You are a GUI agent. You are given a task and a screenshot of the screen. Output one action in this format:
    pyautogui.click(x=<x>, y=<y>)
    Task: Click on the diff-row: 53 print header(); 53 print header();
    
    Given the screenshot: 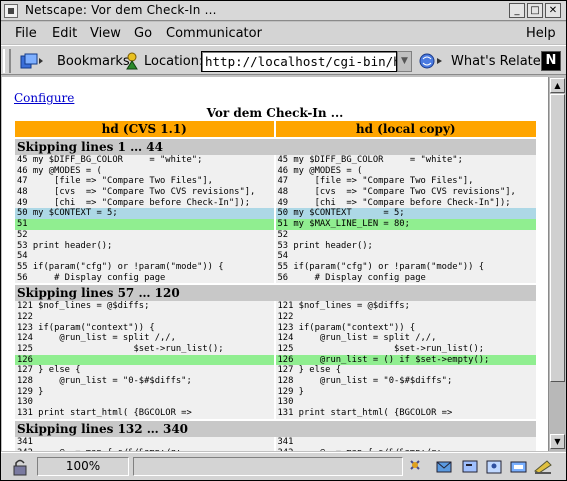 What is the action you would take?
    pyautogui.click(x=275, y=246)
    